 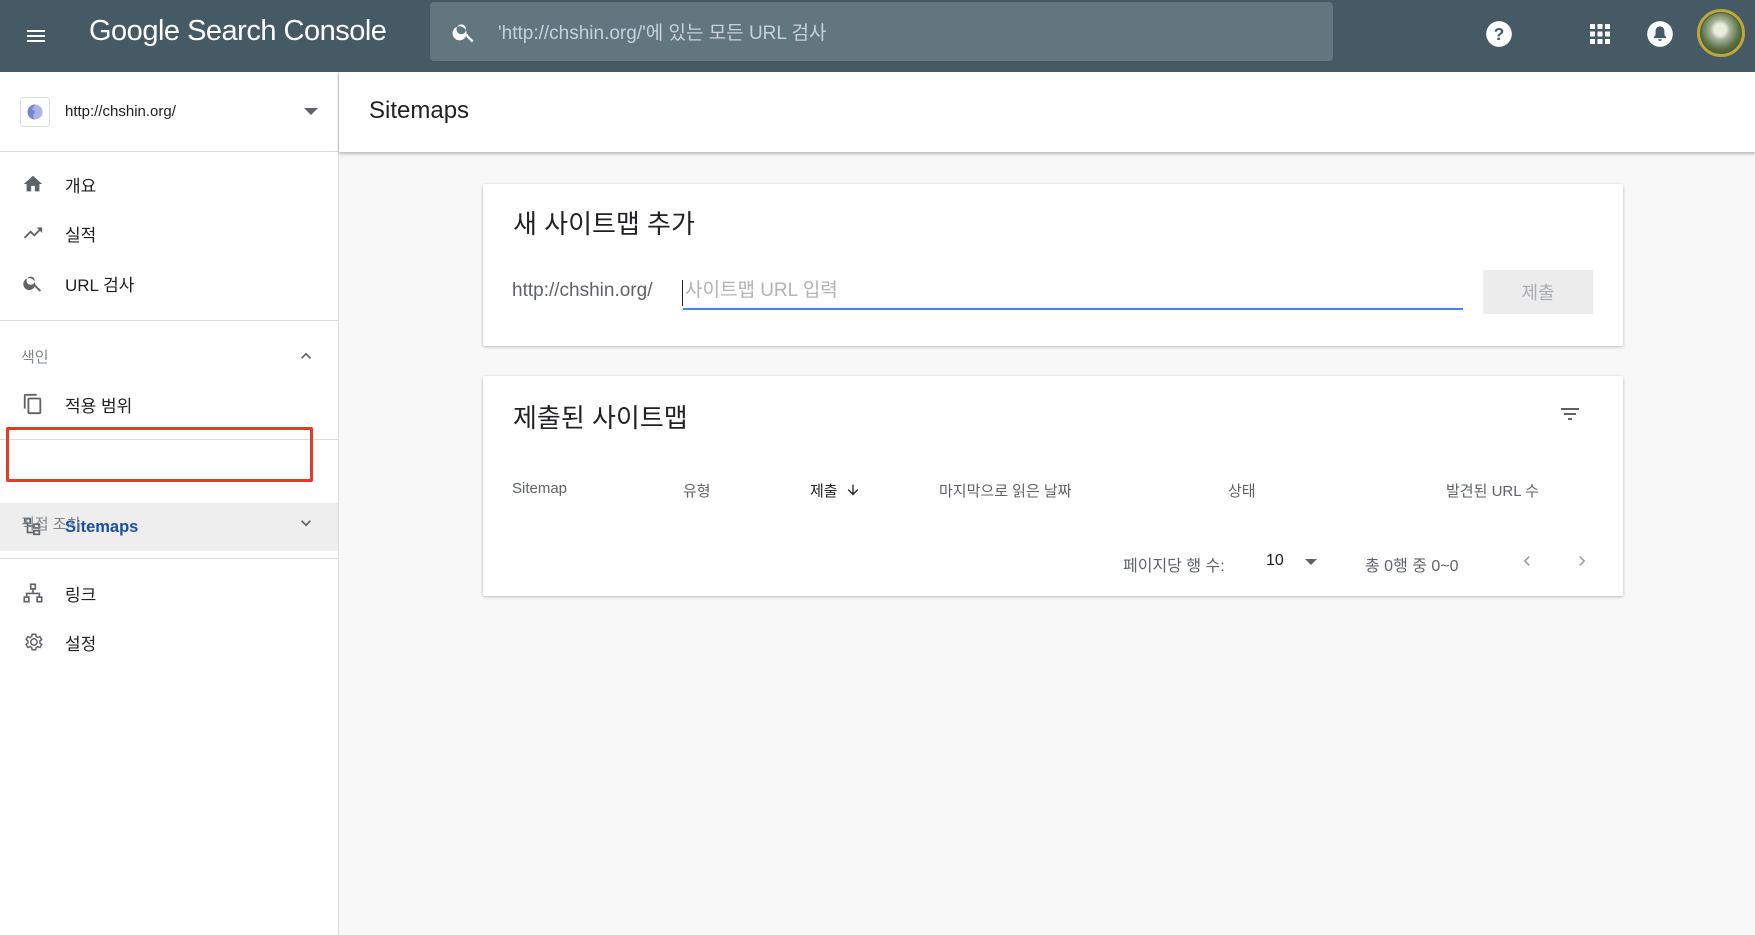 I want to click on sitemap-url-input, so click(x=1073, y=292).